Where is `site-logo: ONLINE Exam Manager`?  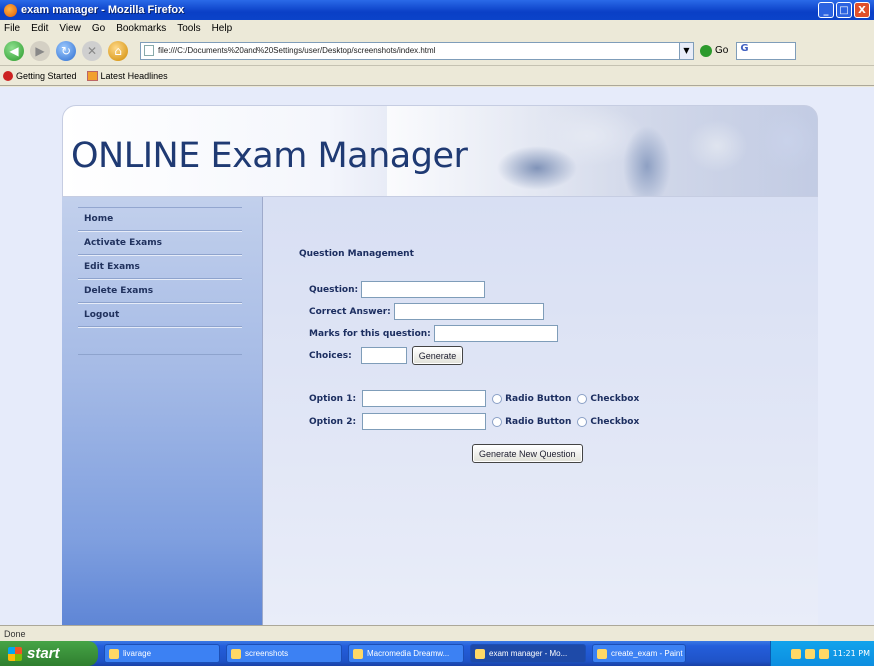 site-logo: ONLINE Exam Manager is located at coordinates (269, 156).